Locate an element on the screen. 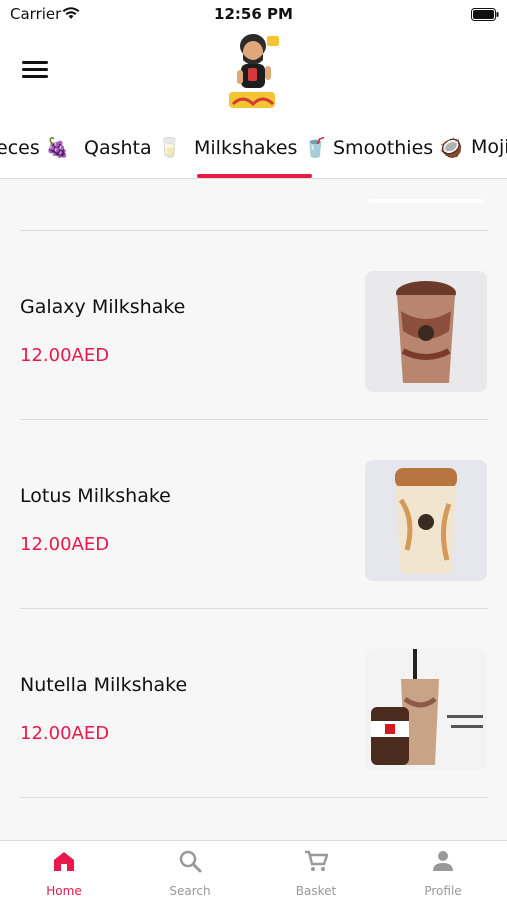 The height and width of the screenshot is (901, 507). hamburger-menu-icon is located at coordinates (35, 69).